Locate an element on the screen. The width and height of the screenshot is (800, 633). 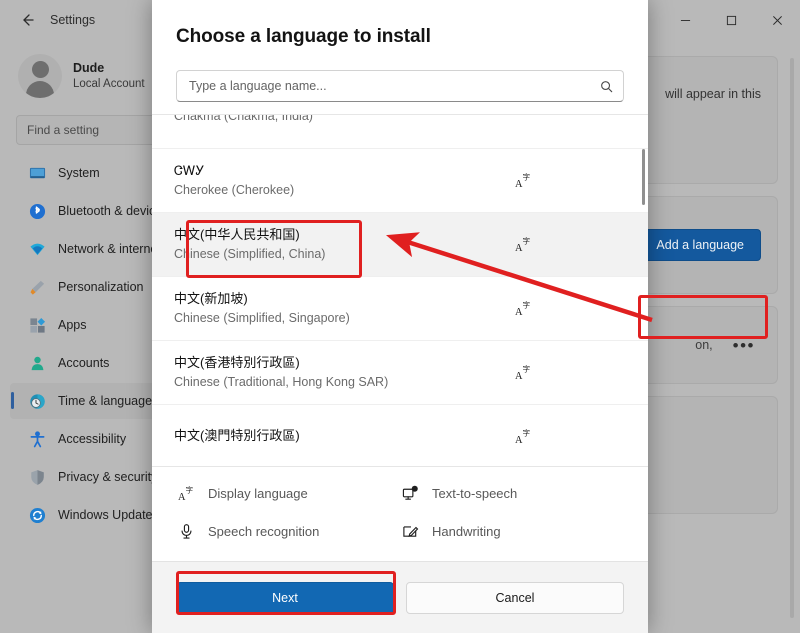
language-native-name: 中文(新加坡) is located at coordinates (211, 298).